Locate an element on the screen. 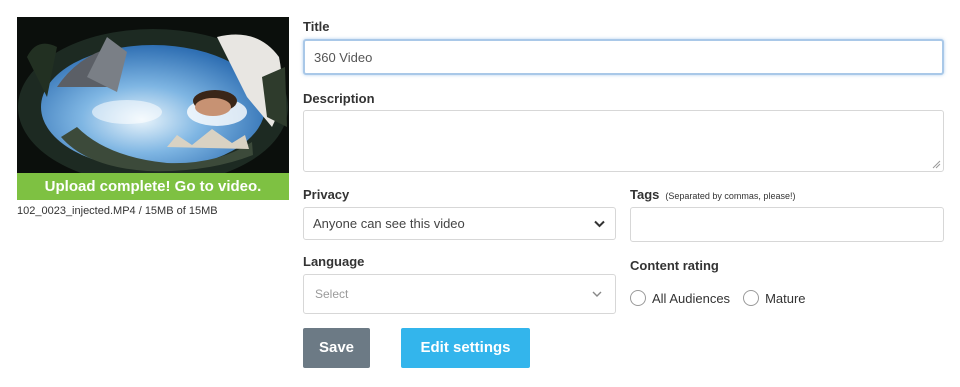 The image size is (960, 387). language-select: Select is located at coordinates (459, 294).